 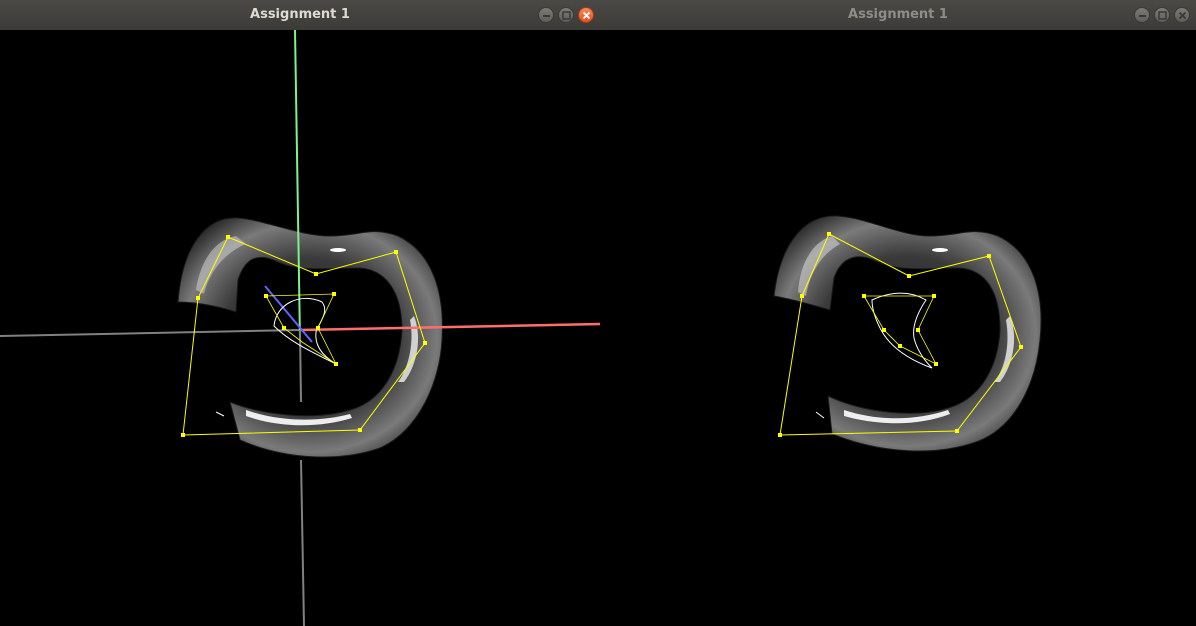 I want to click on axis-gray-vertical, so click(x=302, y=542).